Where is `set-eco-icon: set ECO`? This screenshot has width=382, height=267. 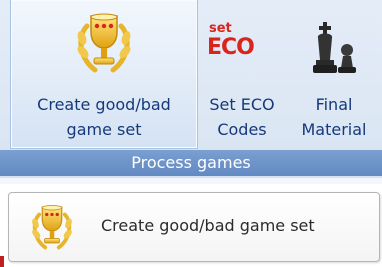 set-eco-icon: set ECO is located at coordinates (242, 41).